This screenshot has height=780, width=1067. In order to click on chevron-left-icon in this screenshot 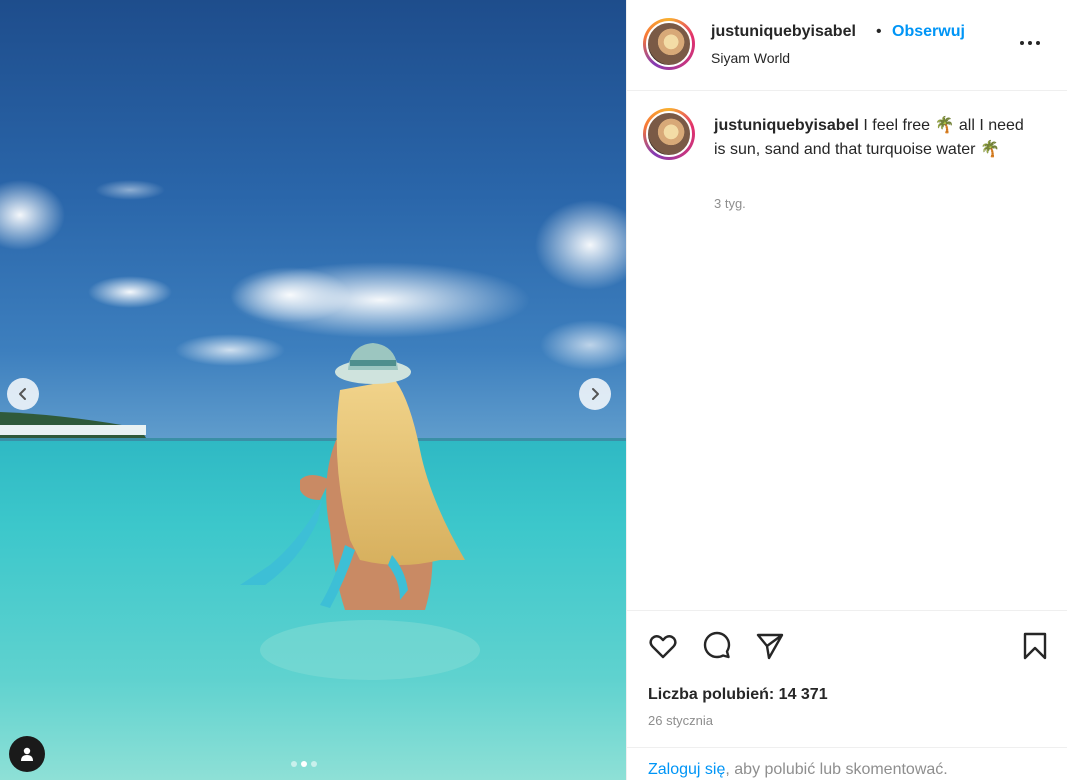, I will do `click(22, 394)`.